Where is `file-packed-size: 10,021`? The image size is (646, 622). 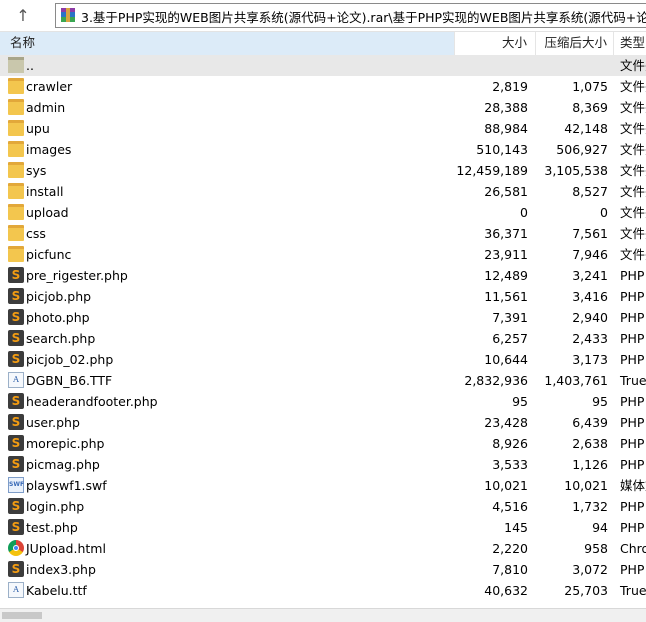 file-packed-size: 10,021 is located at coordinates (586, 485).